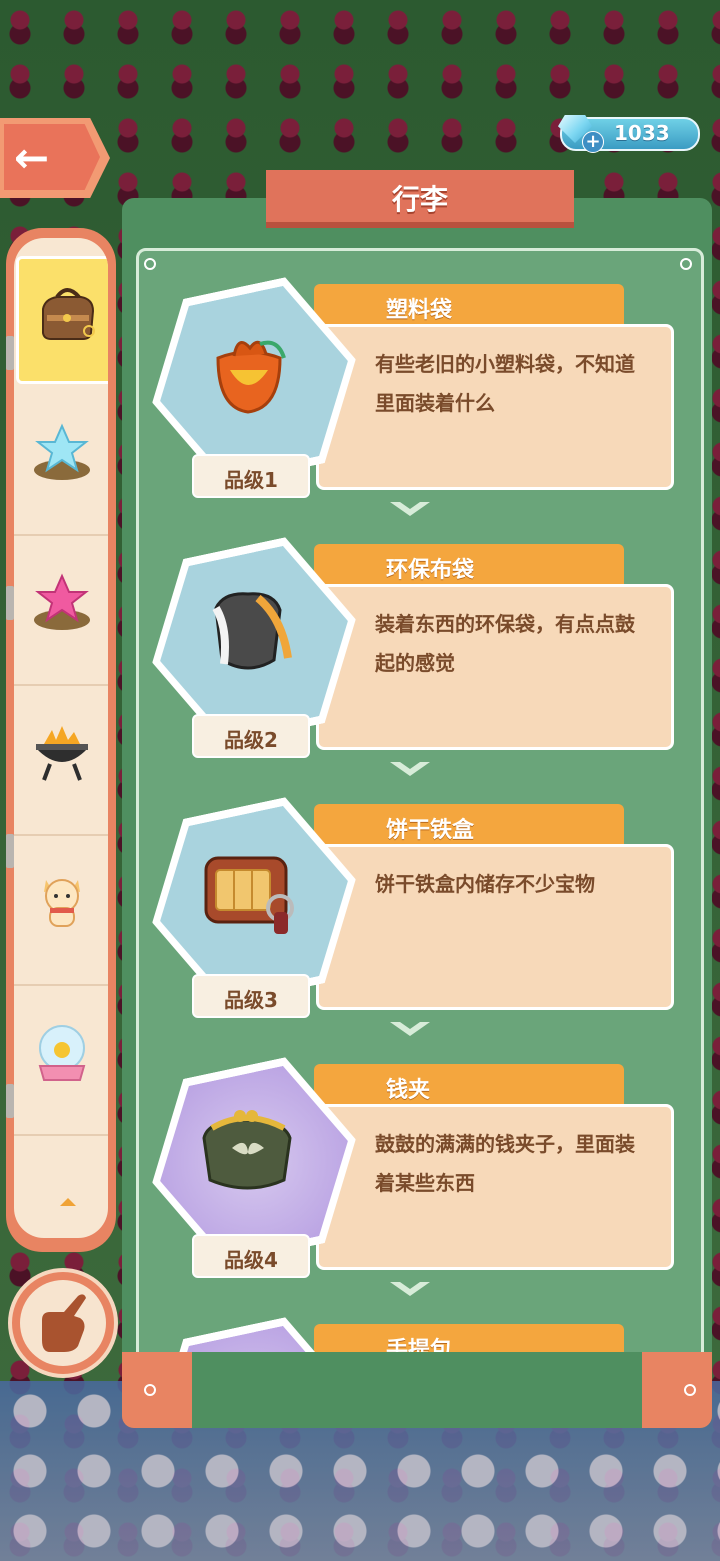  Describe the element at coordinates (251, 1260) in the screenshot. I see `grade-label: 品级4` at that location.